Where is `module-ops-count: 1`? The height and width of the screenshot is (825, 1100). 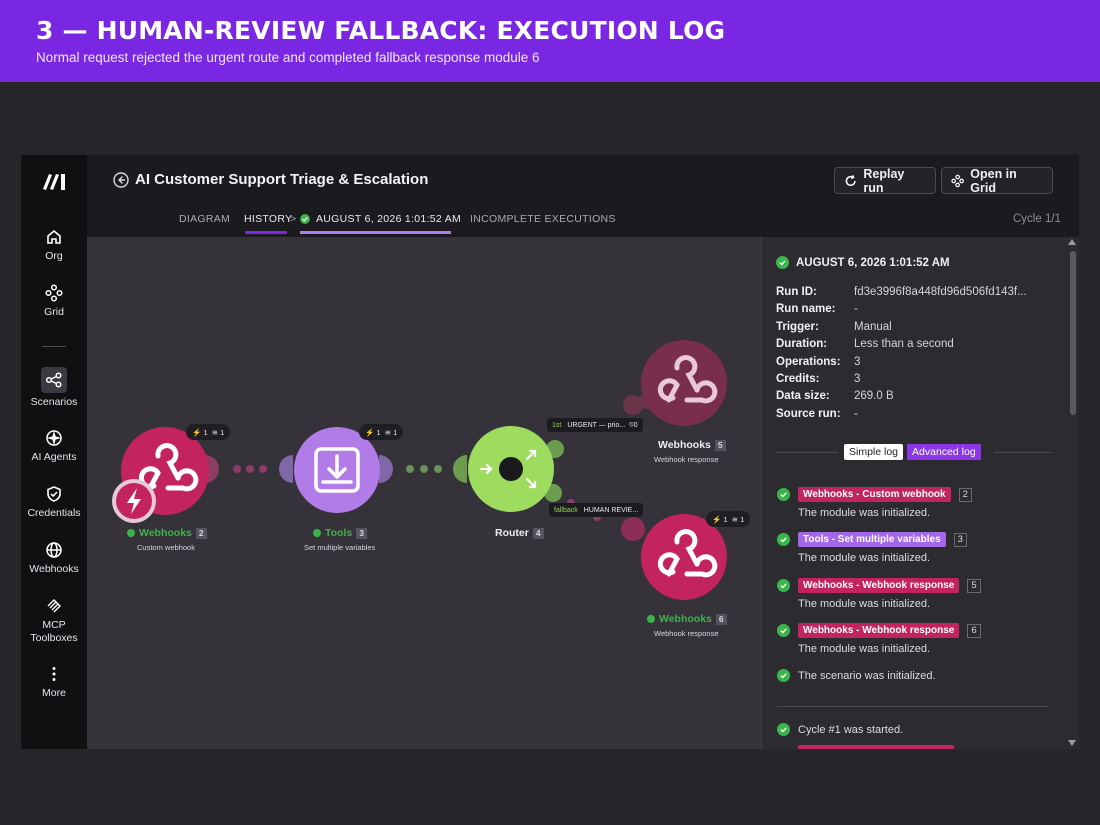 module-ops-count: 1 is located at coordinates (725, 519).